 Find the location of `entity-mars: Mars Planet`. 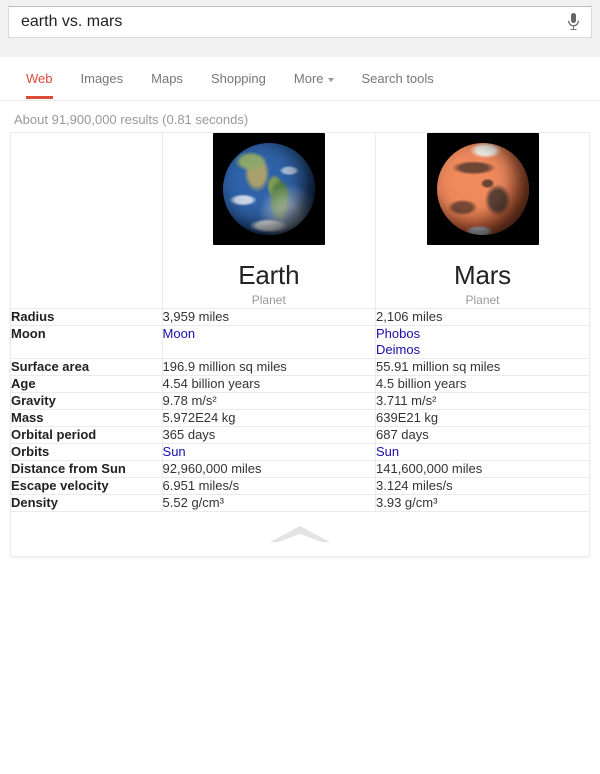

entity-mars: Mars Planet is located at coordinates (482, 221).